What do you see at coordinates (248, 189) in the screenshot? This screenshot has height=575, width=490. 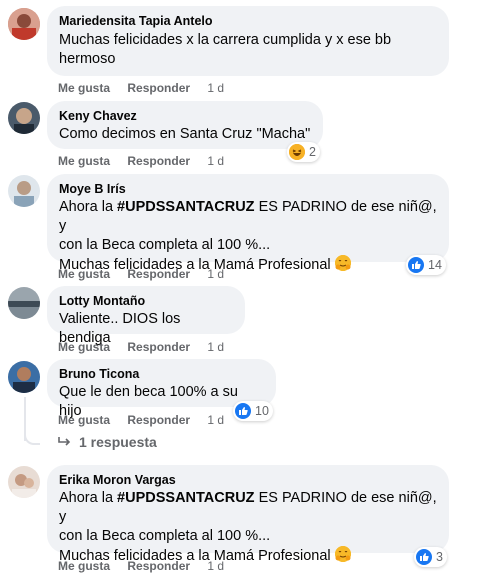 I see `comment-author: Moye B Irís` at bounding box center [248, 189].